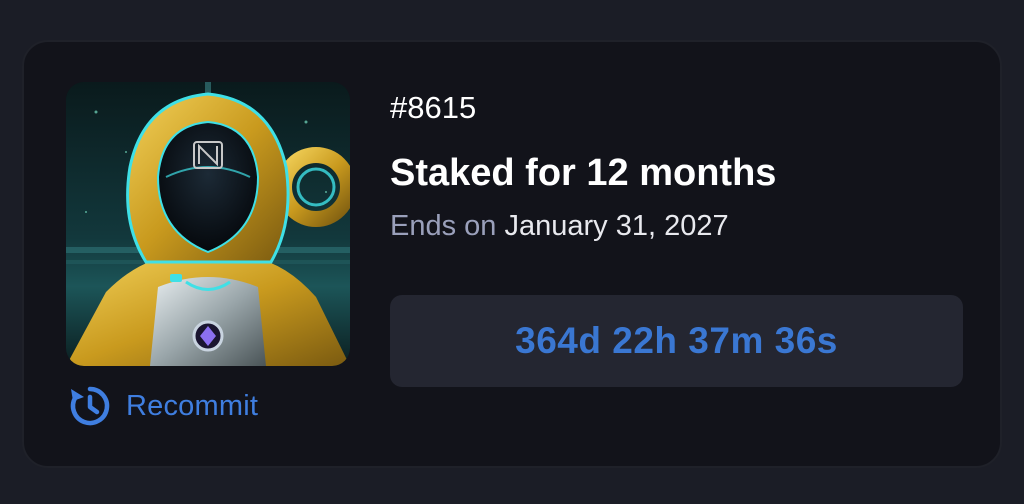 The height and width of the screenshot is (504, 1024). I want to click on recommit-button: Recommit, so click(163, 406).